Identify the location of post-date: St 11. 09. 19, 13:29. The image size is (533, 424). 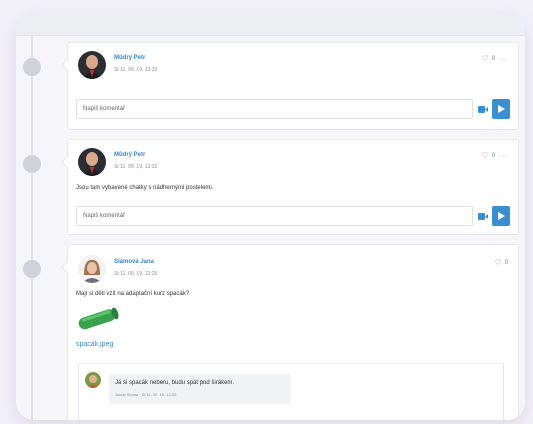
(136, 274).